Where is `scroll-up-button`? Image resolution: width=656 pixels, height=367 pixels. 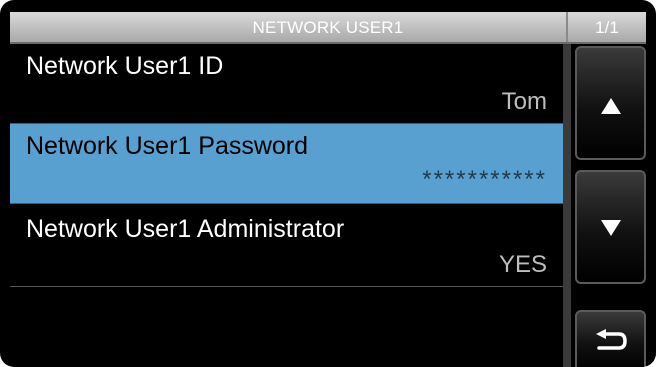 scroll-up-button is located at coordinates (610, 103).